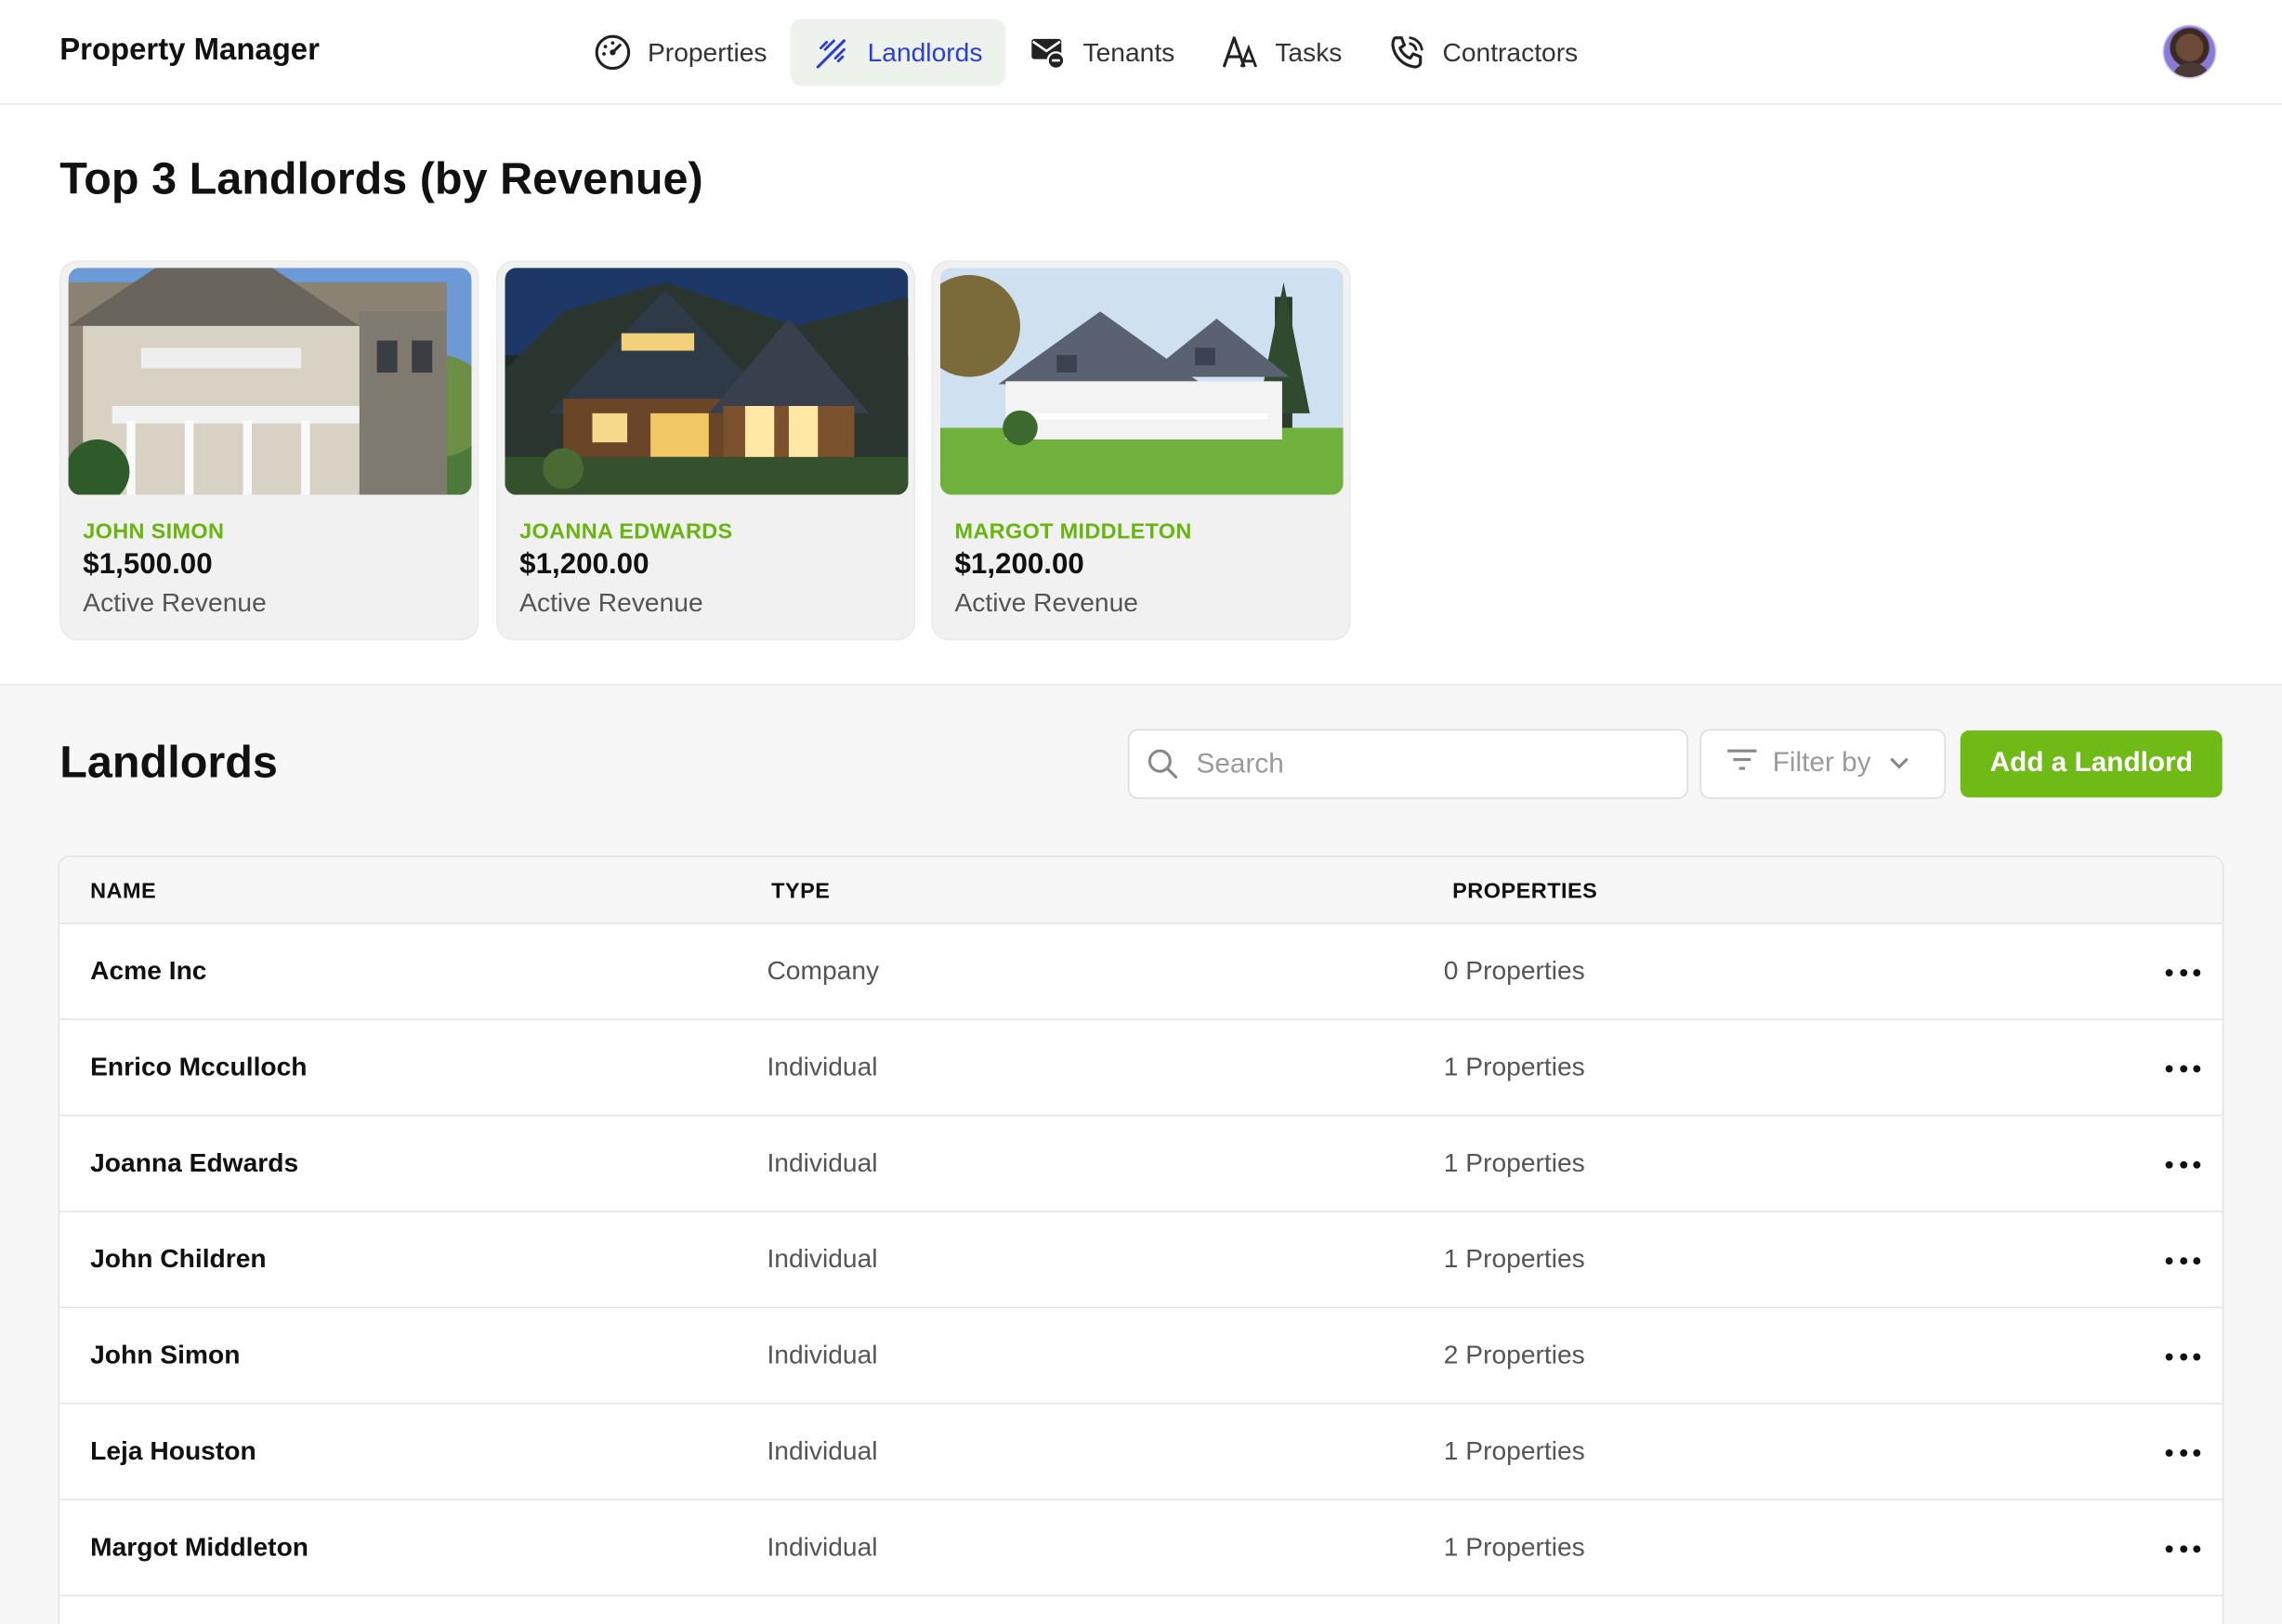  What do you see at coordinates (189, 51) in the screenshot?
I see `app-title: Property Manager` at bounding box center [189, 51].